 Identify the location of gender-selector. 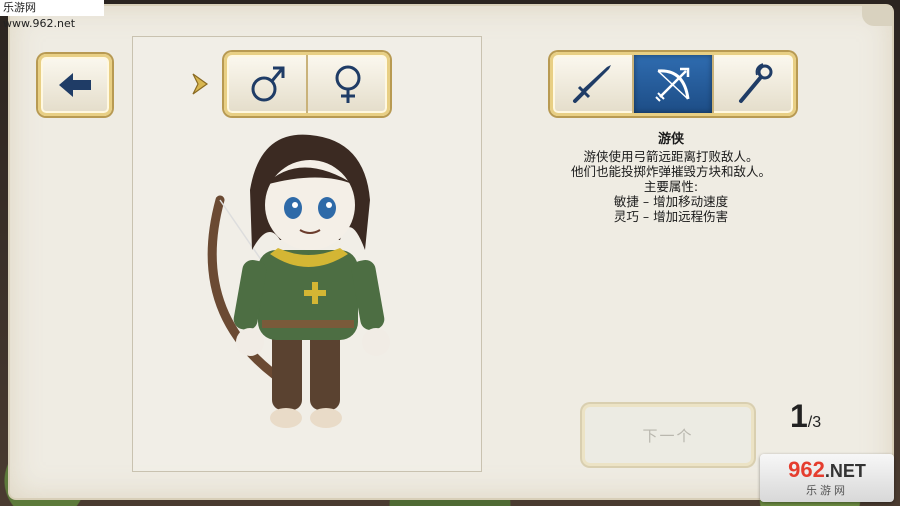
(307, 84).